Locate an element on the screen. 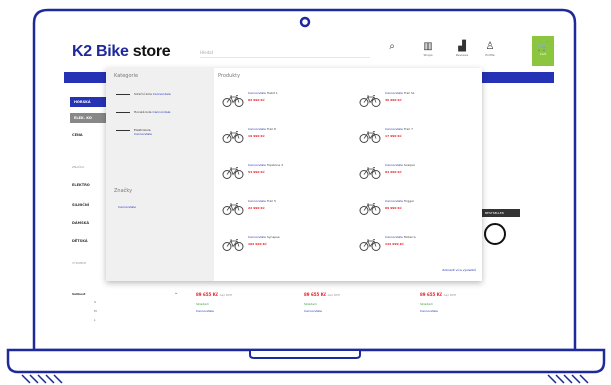 This screenshot has height=385, width=611. product-price: 89 990 Kč is located at coordinates (393, 208).